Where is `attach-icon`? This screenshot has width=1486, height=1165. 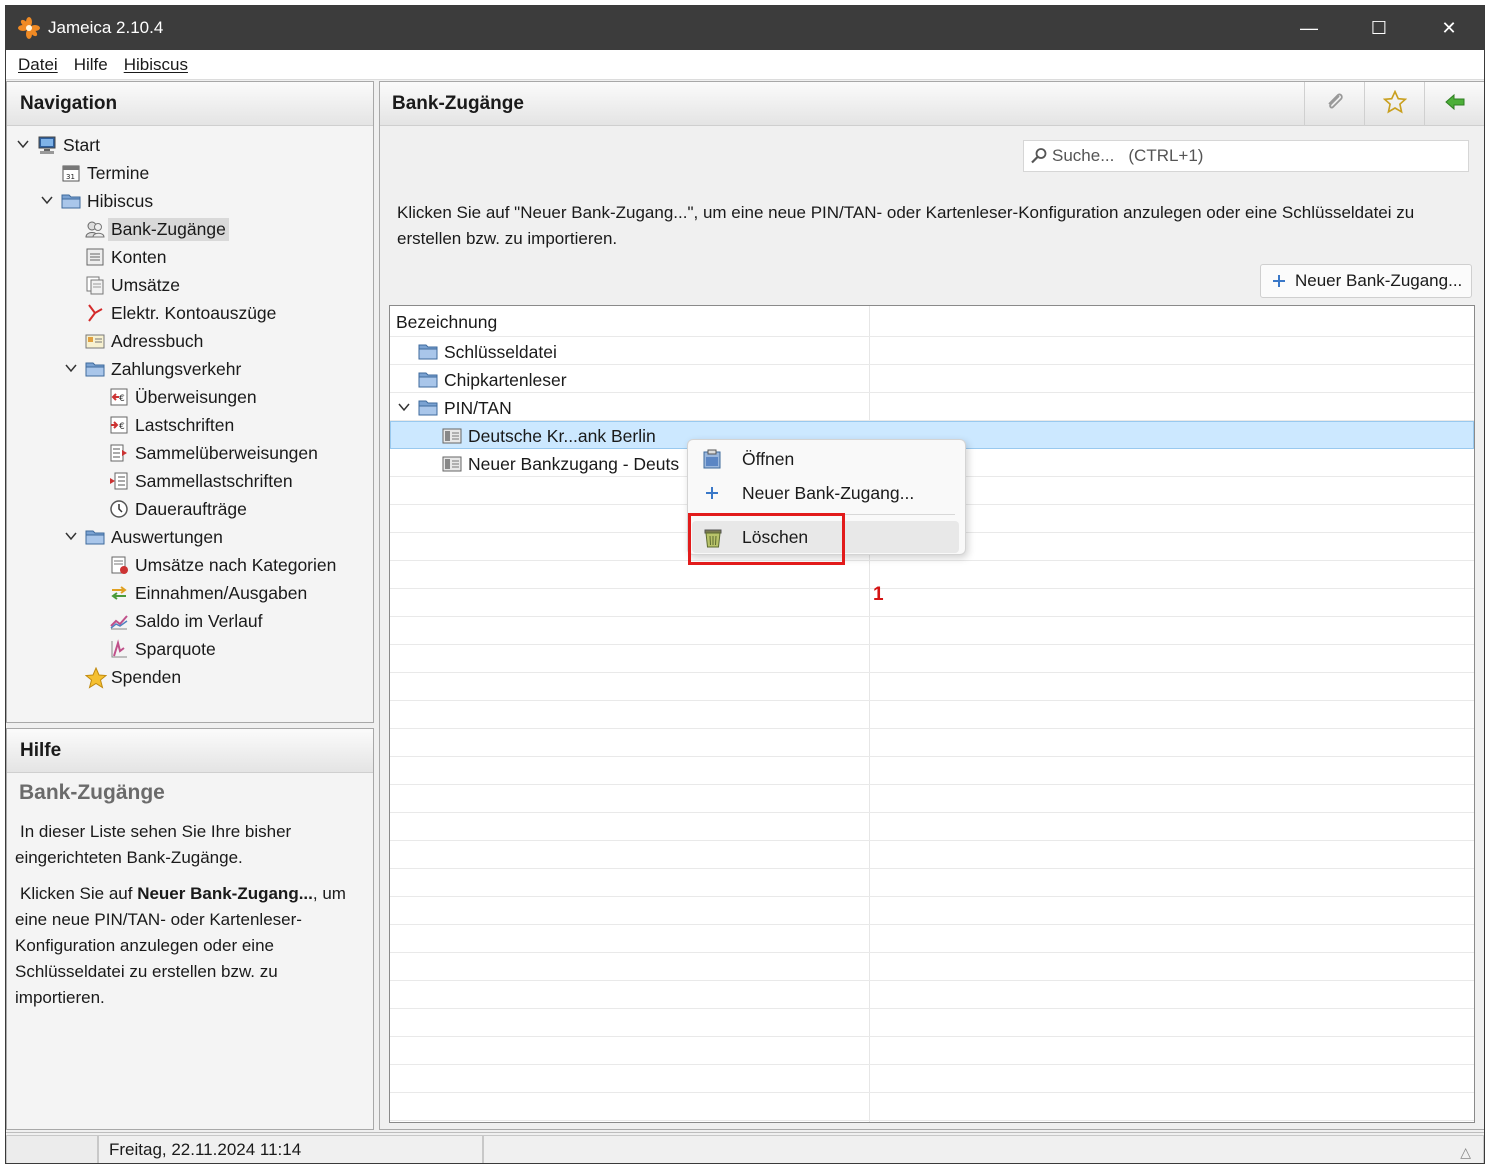 attach-icon is located at coordinates (1335, 104).